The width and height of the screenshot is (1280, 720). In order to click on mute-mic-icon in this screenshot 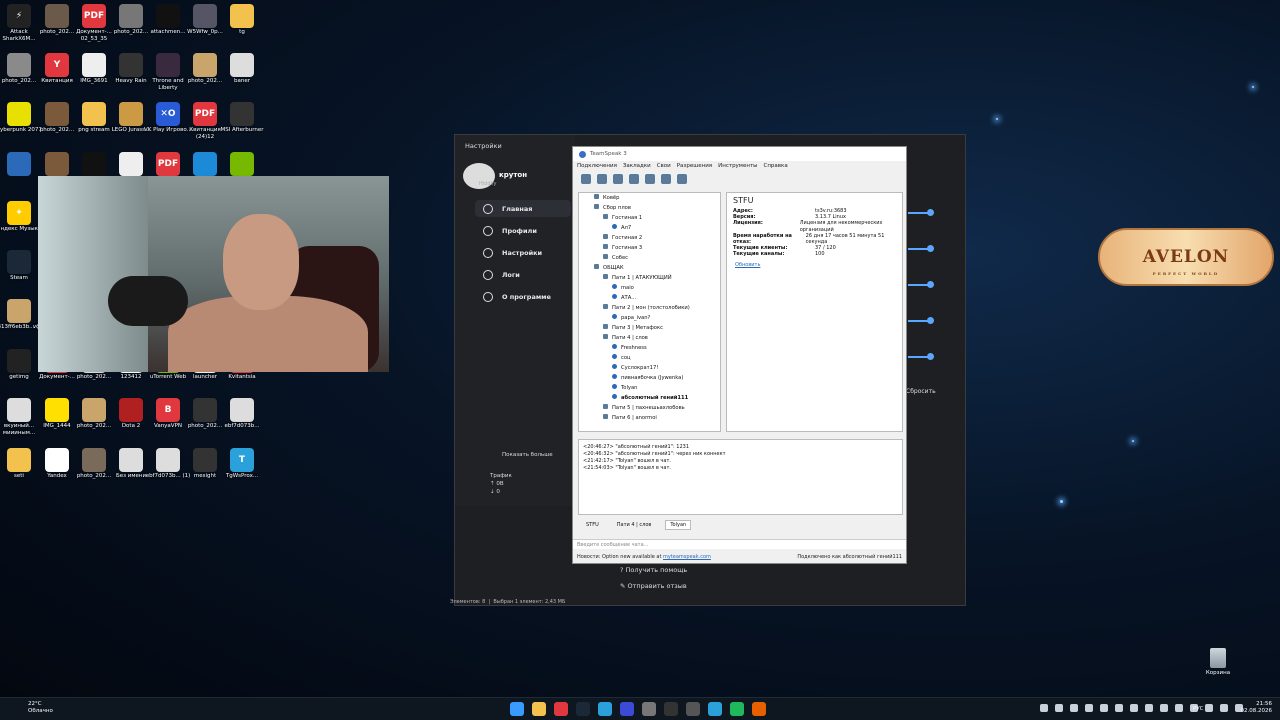, I will do `click(618, 179)`.